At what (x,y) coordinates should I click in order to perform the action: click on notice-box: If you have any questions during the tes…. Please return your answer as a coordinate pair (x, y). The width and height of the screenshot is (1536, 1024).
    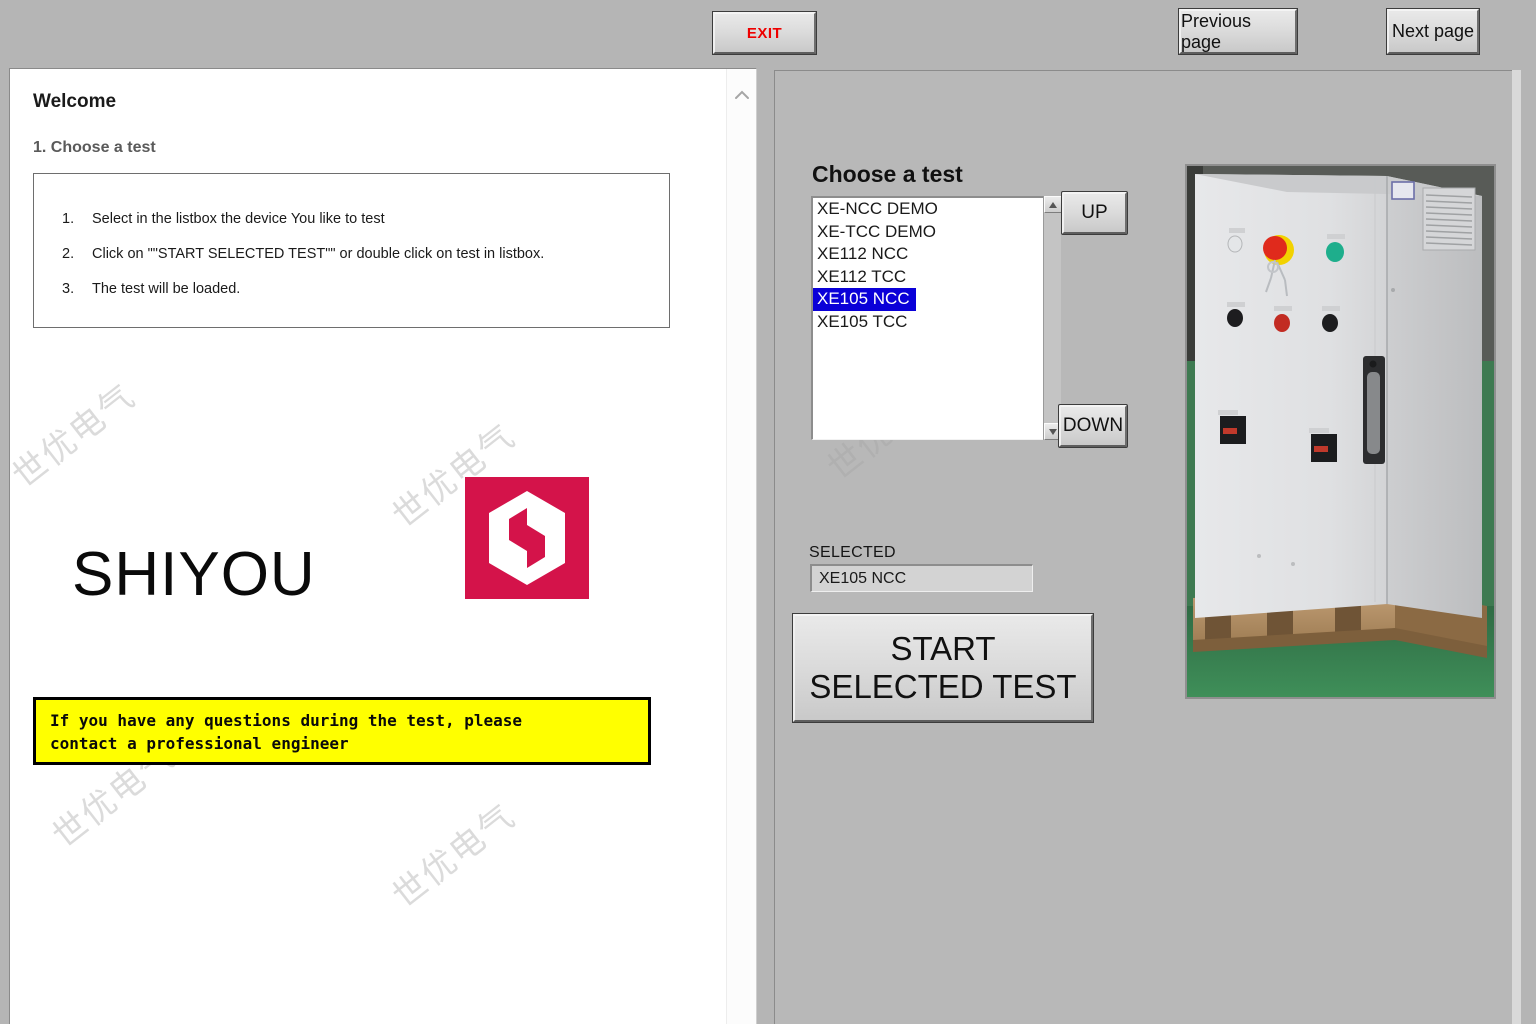
    Looking at the image, I should click on (342, 731).